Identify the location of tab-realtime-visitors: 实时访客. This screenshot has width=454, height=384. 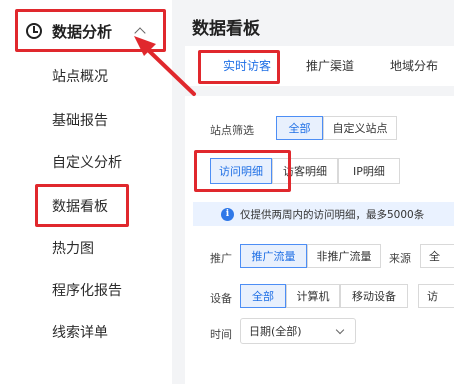
(247, 65).